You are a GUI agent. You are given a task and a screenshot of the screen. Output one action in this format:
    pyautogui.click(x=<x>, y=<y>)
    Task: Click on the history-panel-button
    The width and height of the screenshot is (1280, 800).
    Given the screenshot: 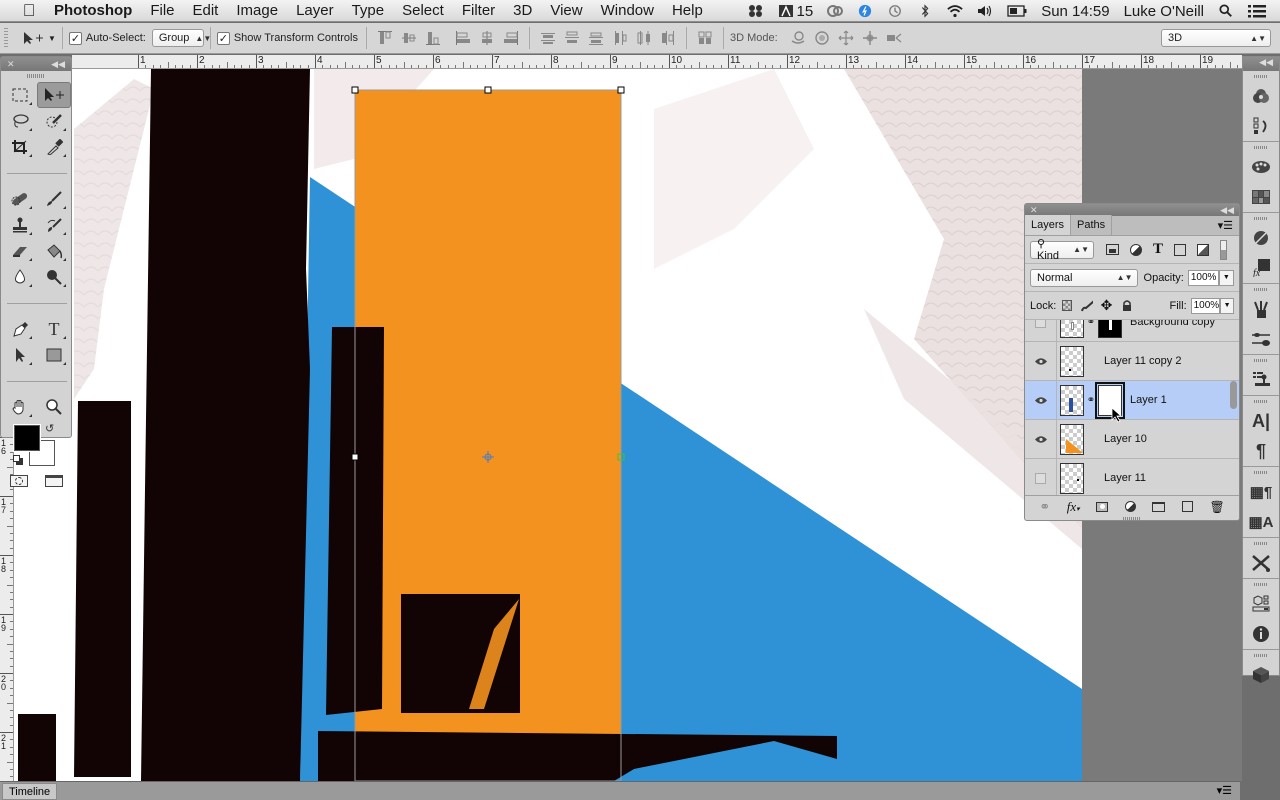 What is the action you would take?
    pyautogui.click(x=1261, y=126)
    